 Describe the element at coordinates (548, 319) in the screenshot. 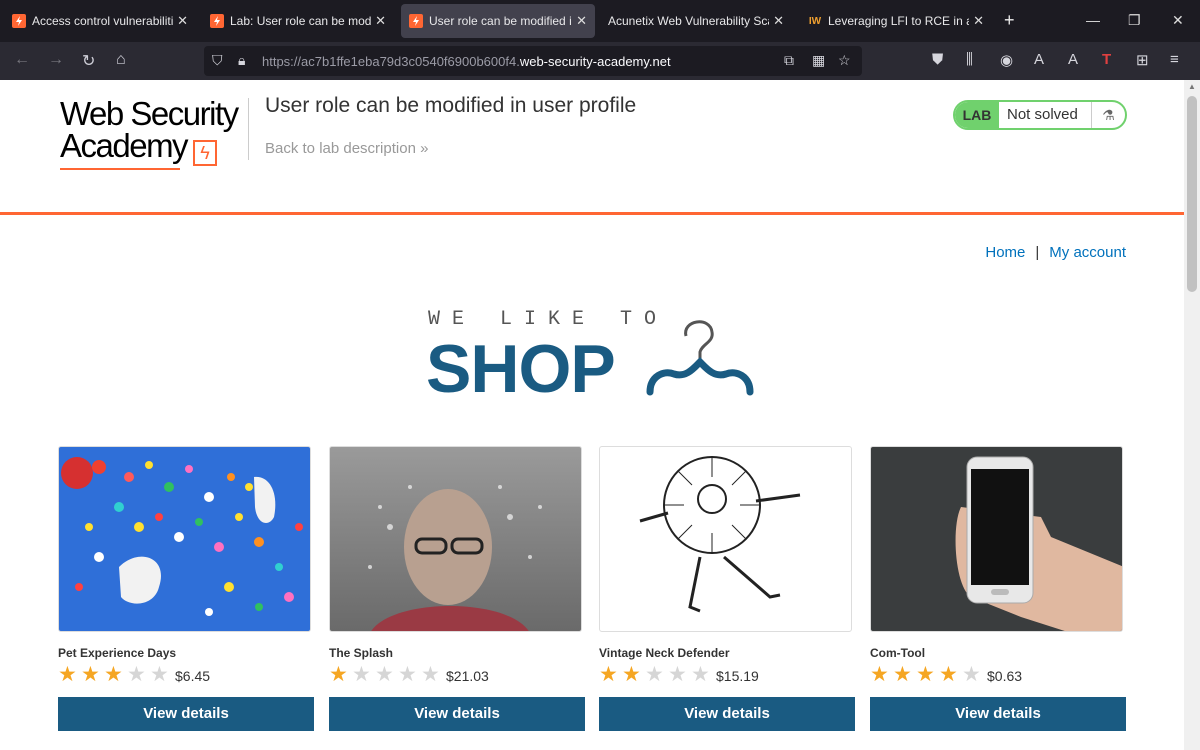

I see `hero-tagline: WE LIKE TO` at that location.